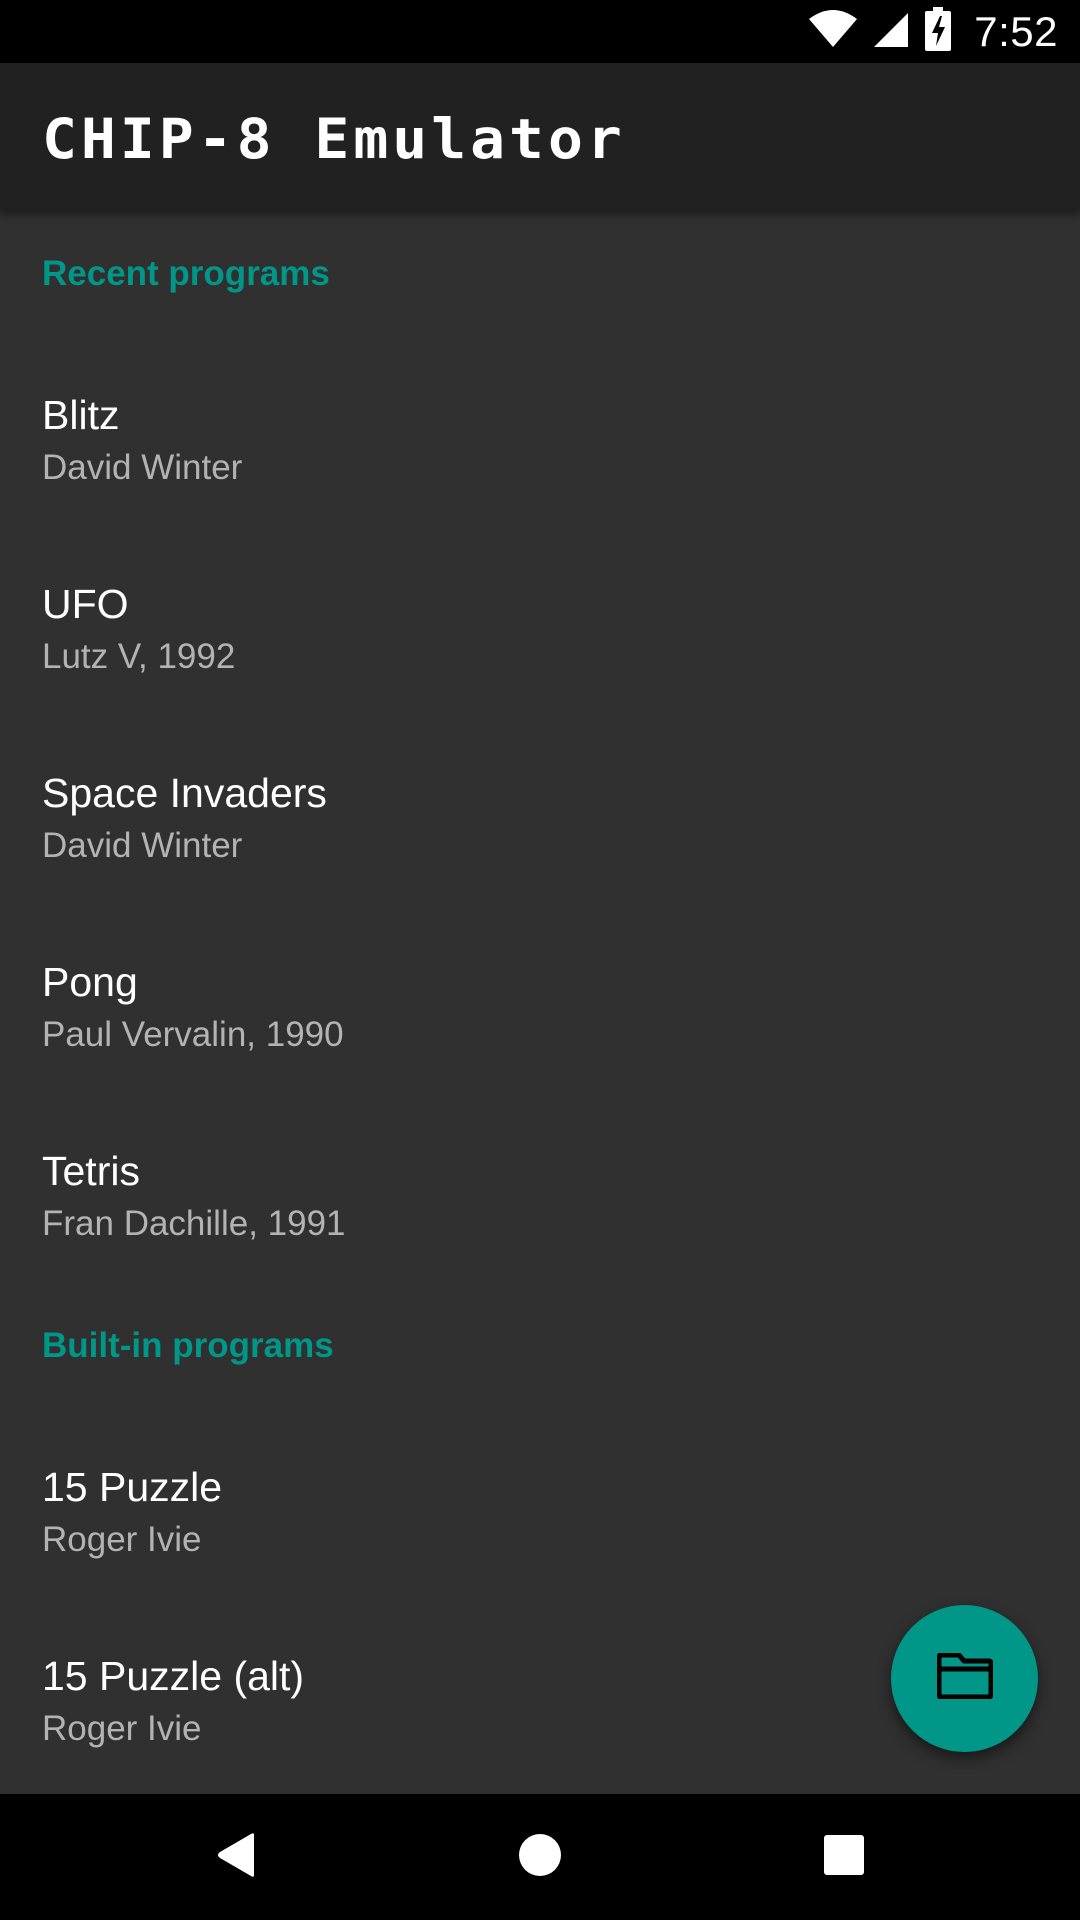  I want to click on back-icon, so click(236, 1857).